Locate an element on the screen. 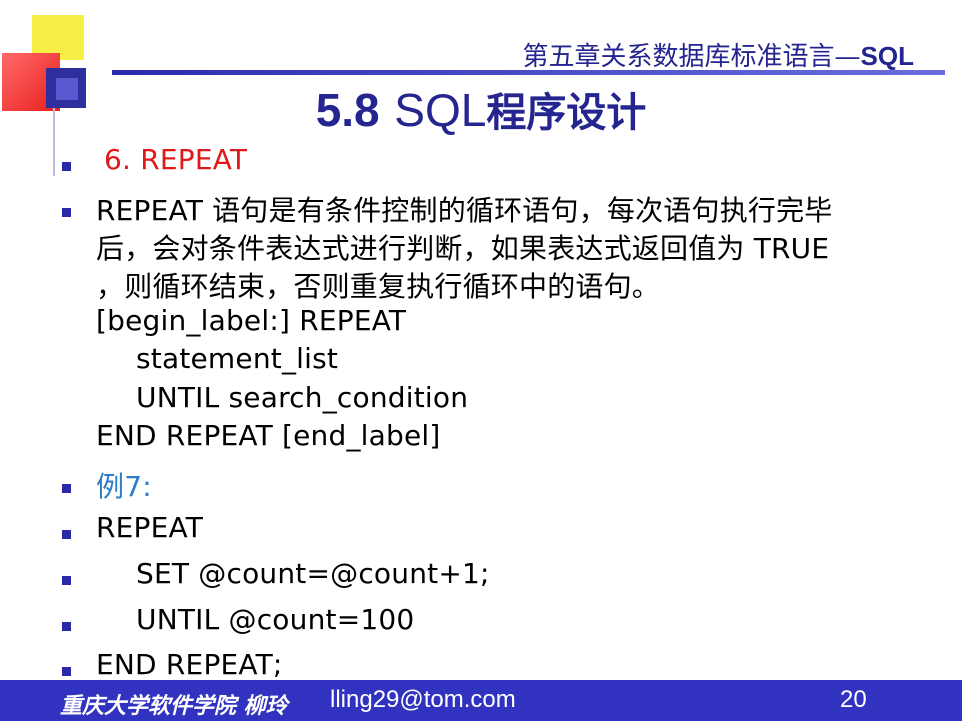 The height and width of the screenshot is (721, 962). chapter-title: 第五章关系数据库标准语言—SQL is located at coordinates (718, 54).